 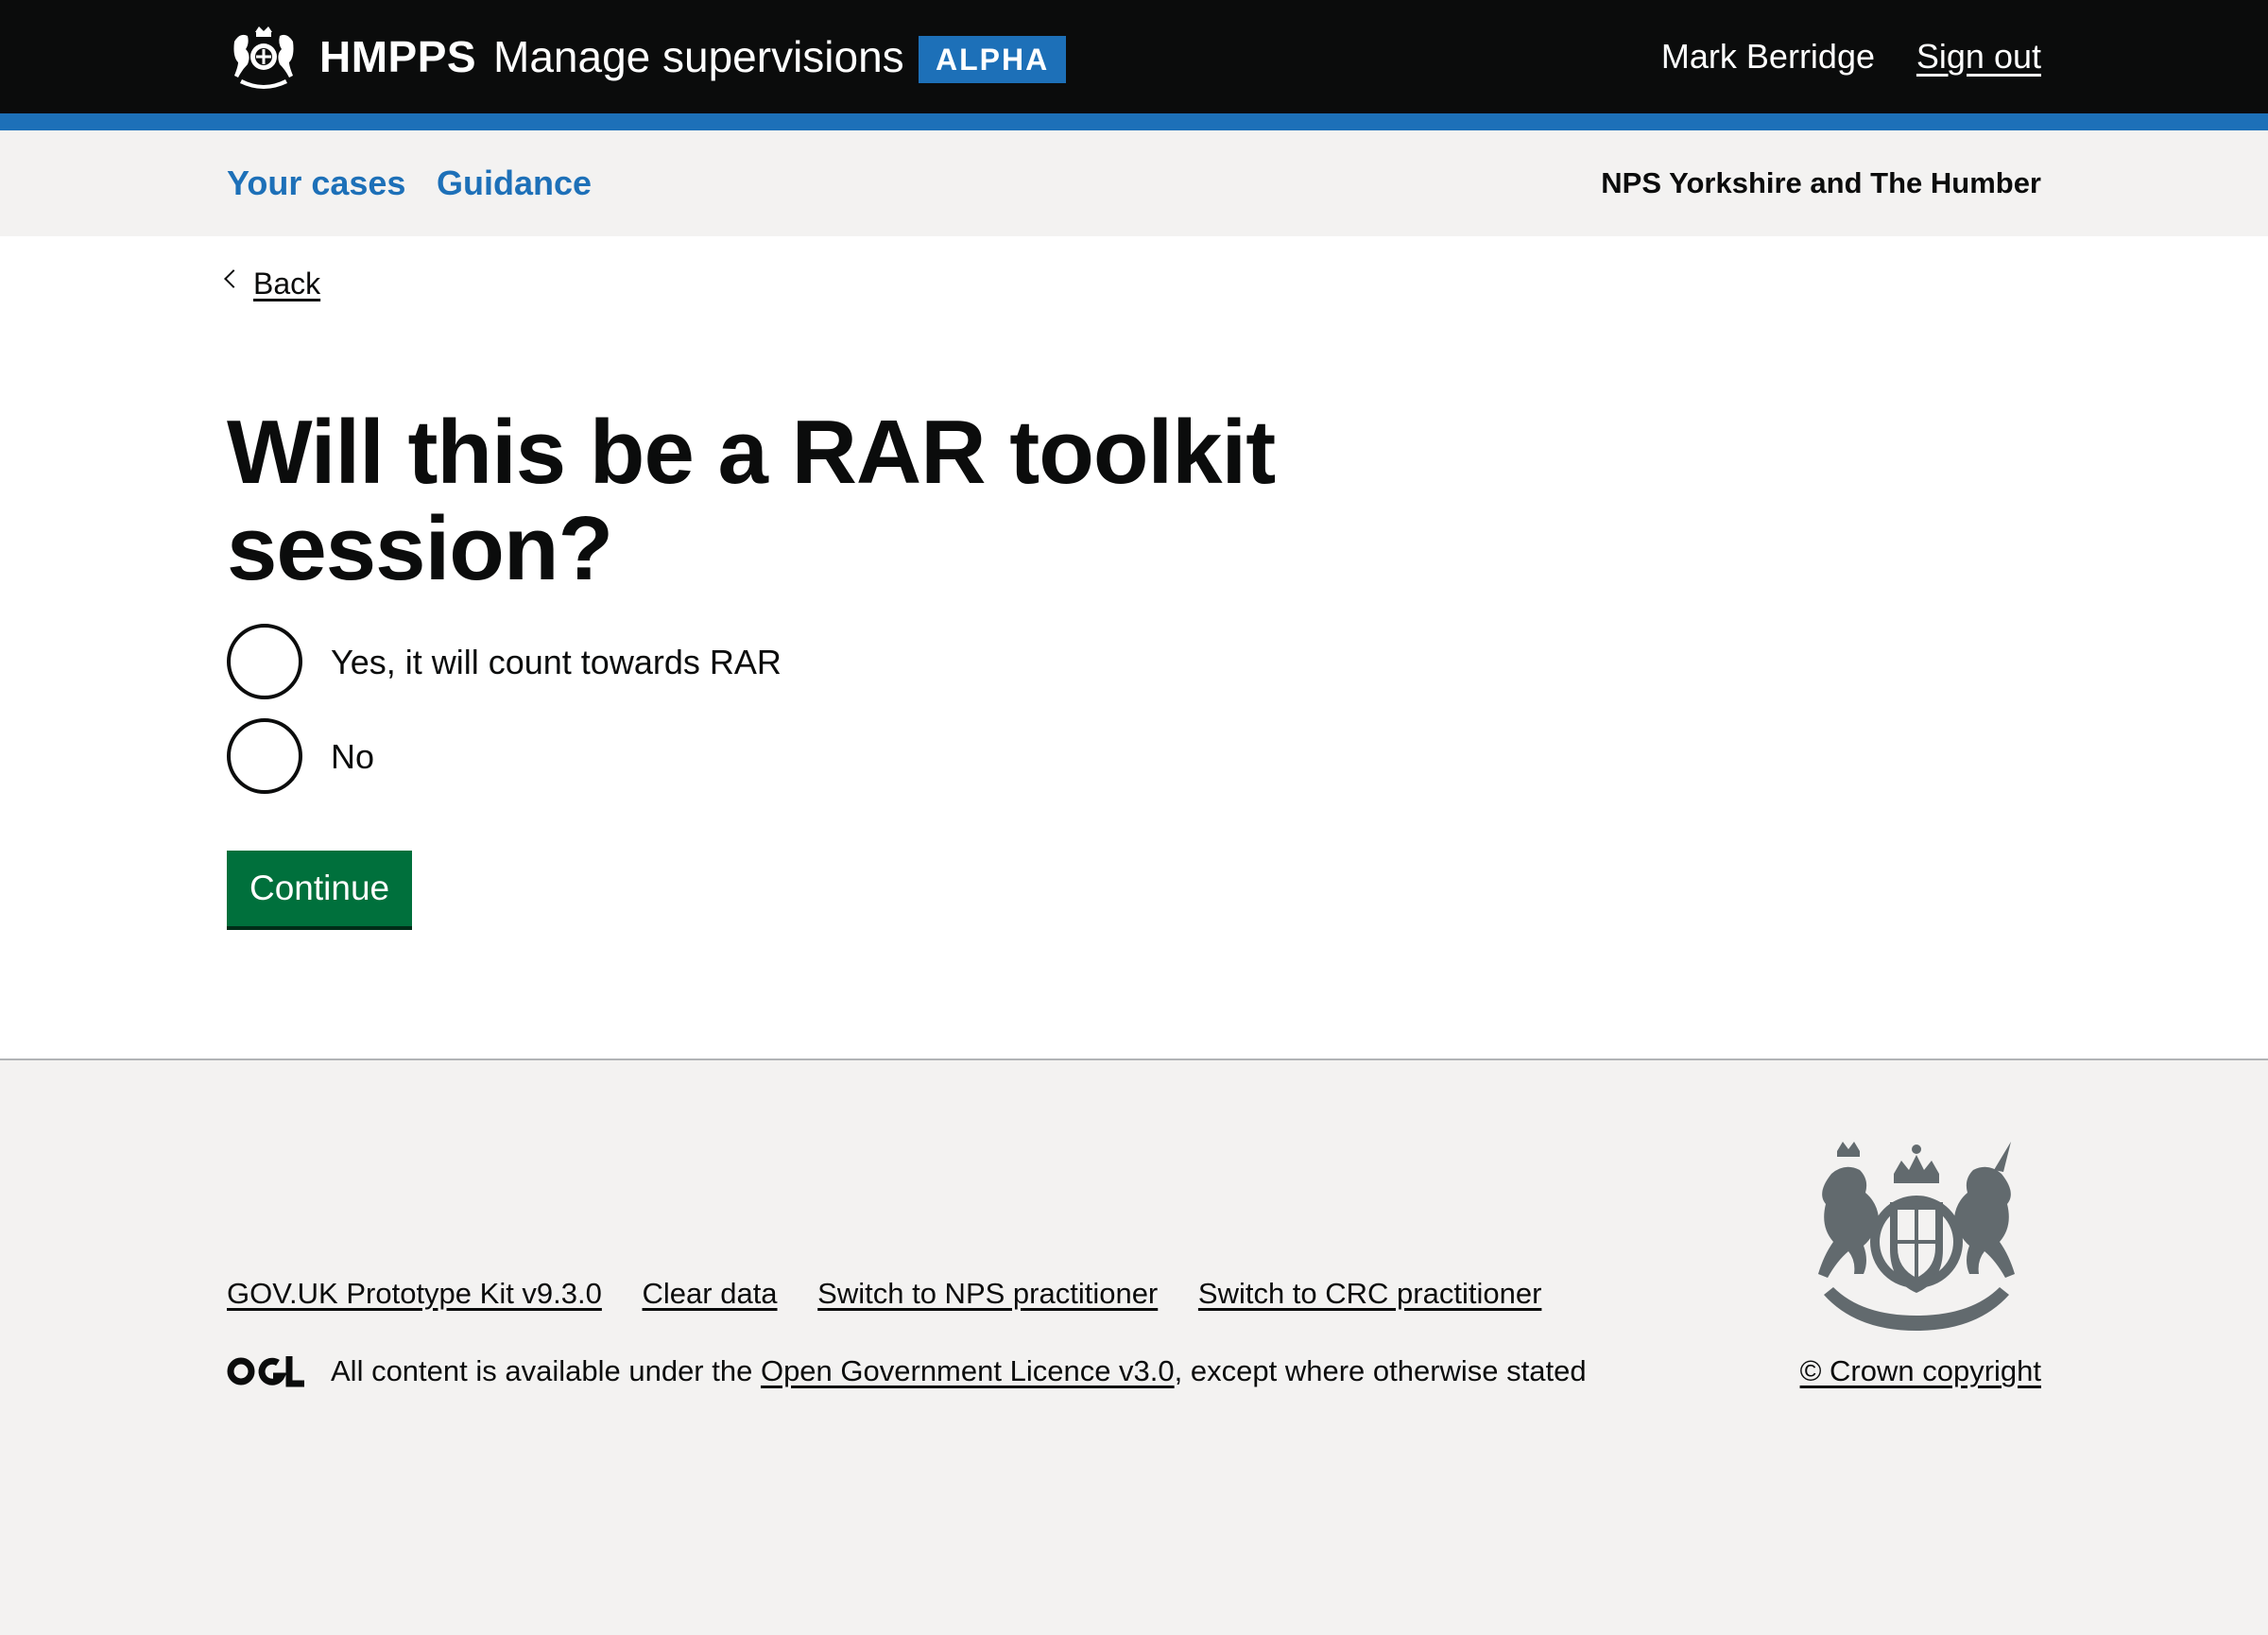 I want to click on footer-link-prototype-kit: GOV.UK Prototype Kit v9.3.0, so click(x=414, y=1293).